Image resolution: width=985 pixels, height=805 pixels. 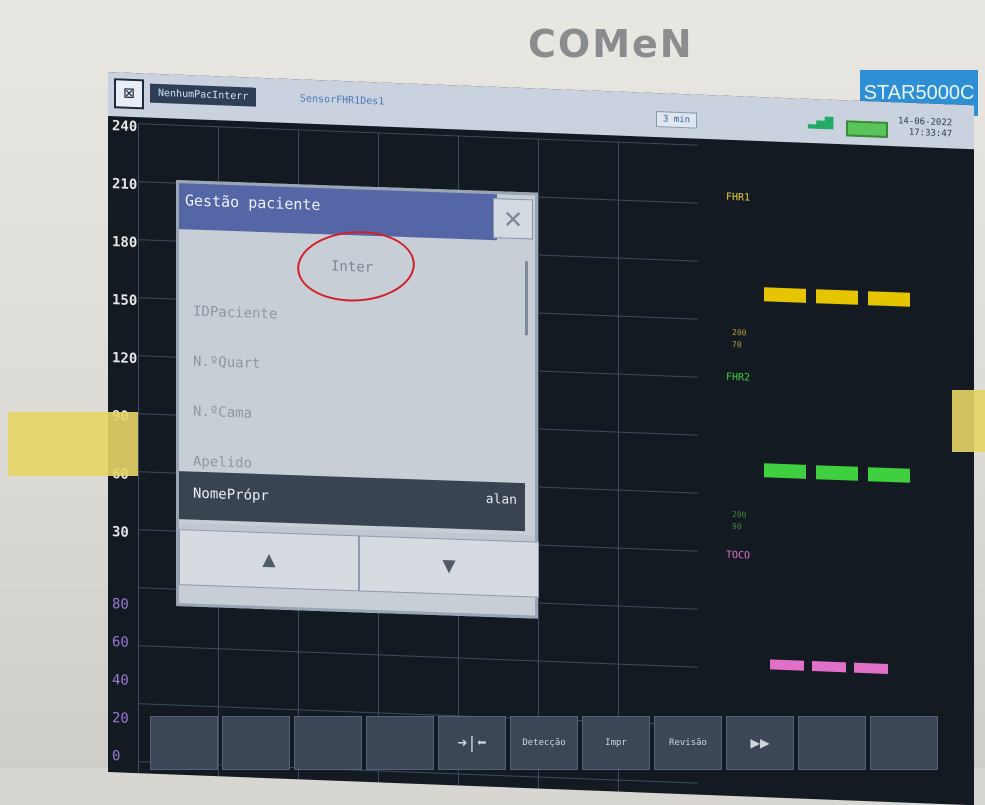 I want to click on fhr1-label: FHR1, so click(x=738, y=197).